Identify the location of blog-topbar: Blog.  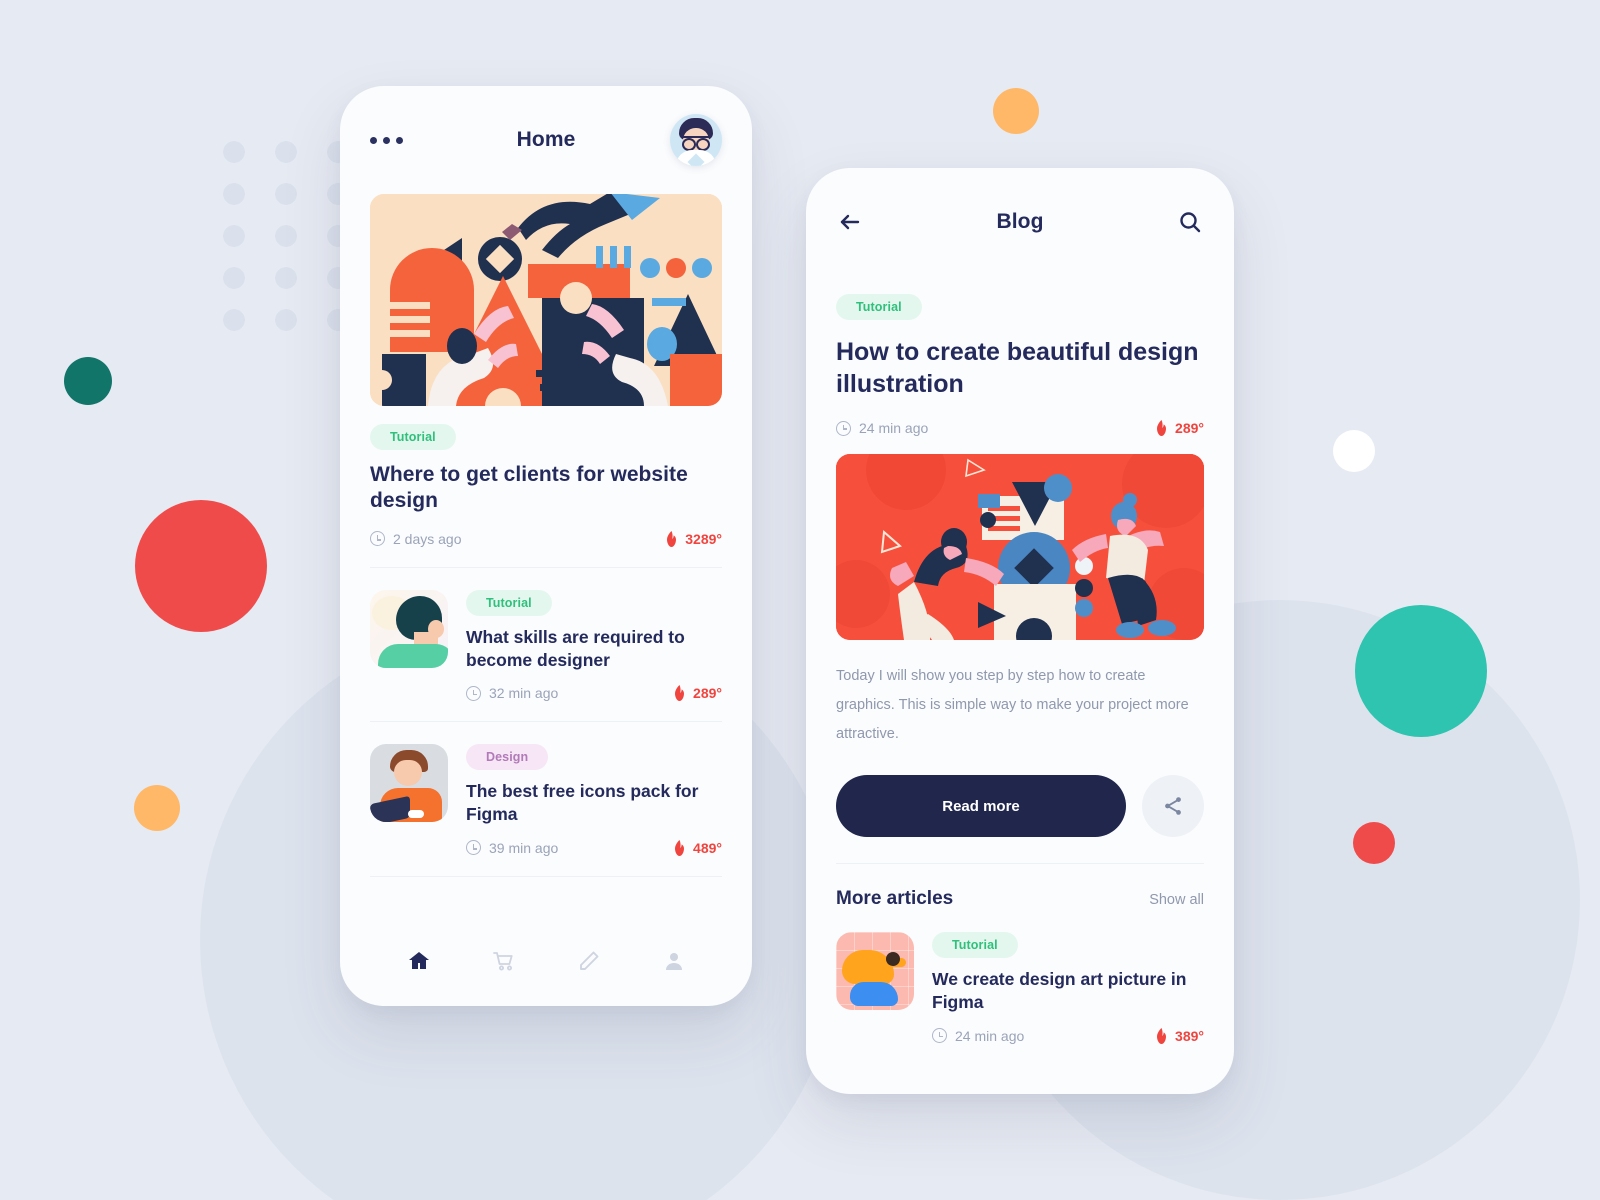
(1020, 222).